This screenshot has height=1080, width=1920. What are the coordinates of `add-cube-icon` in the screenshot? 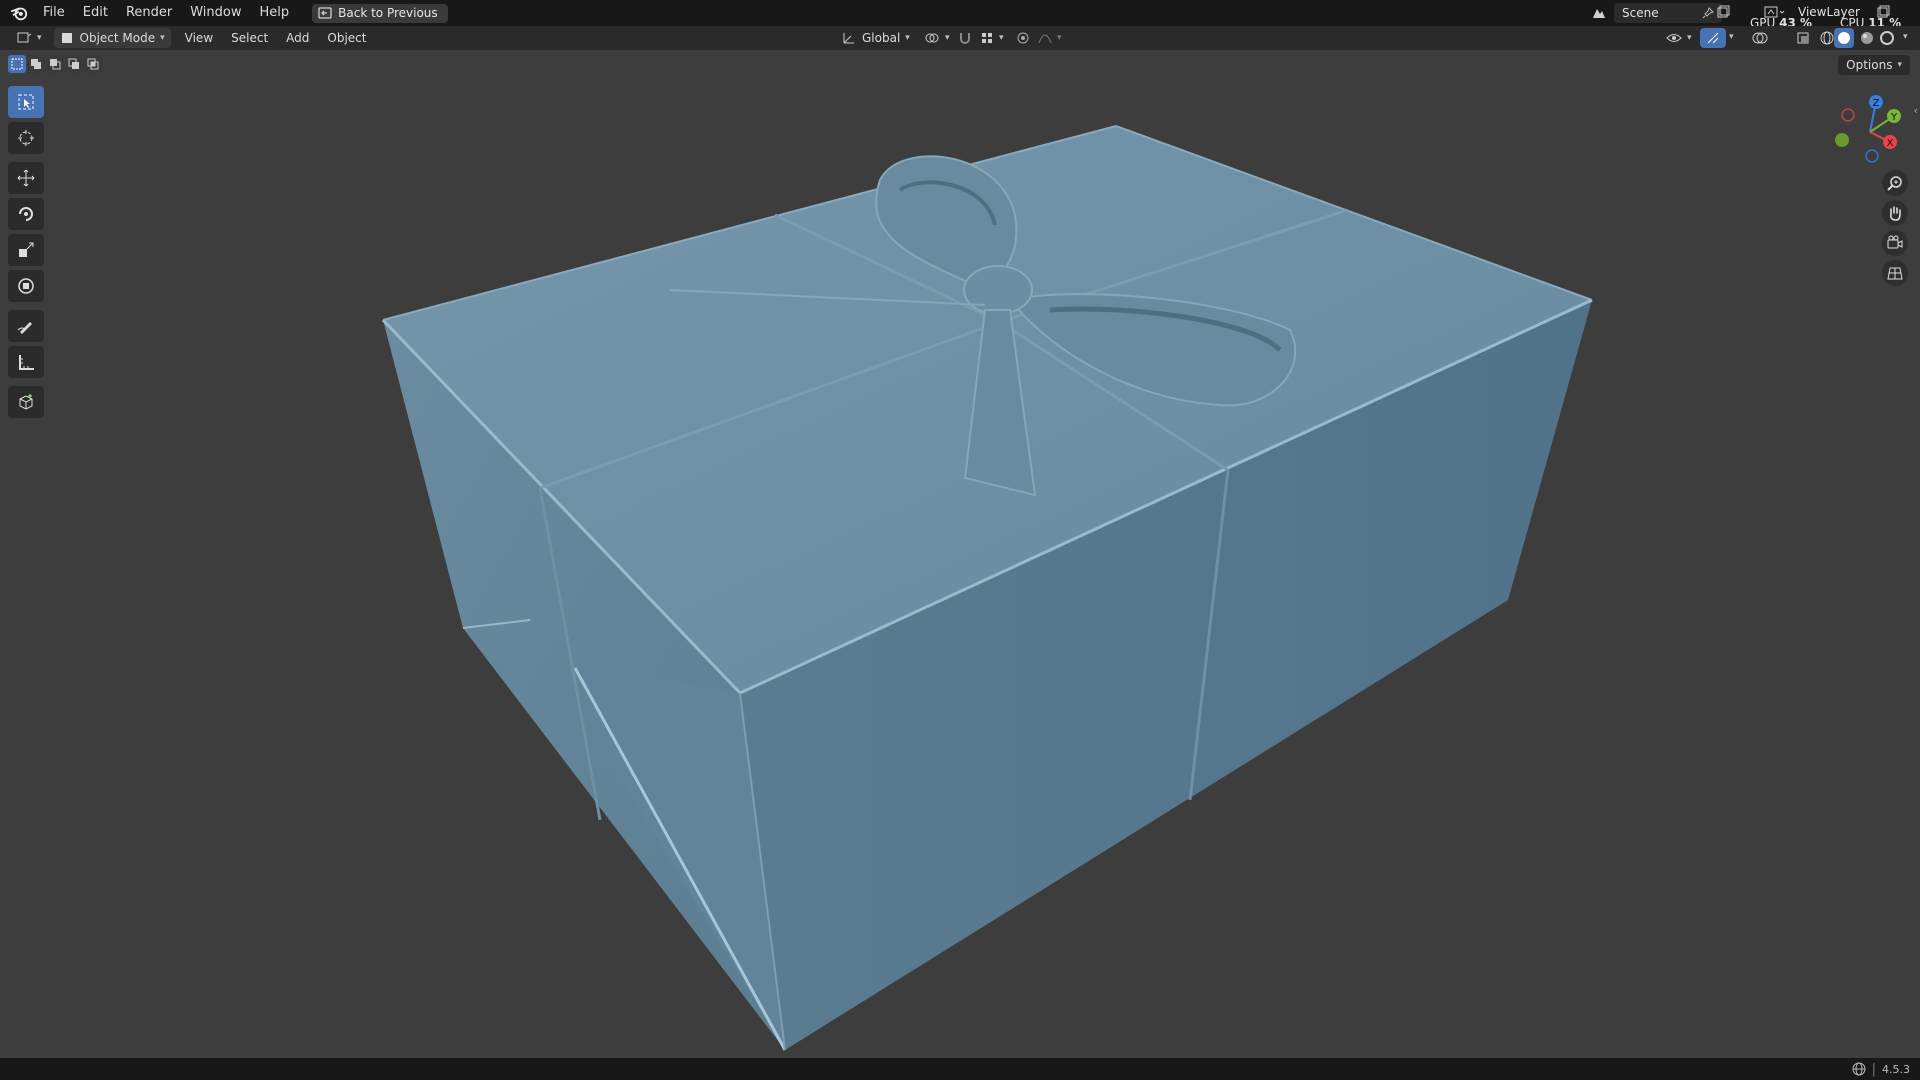 It's located at (26, 402).